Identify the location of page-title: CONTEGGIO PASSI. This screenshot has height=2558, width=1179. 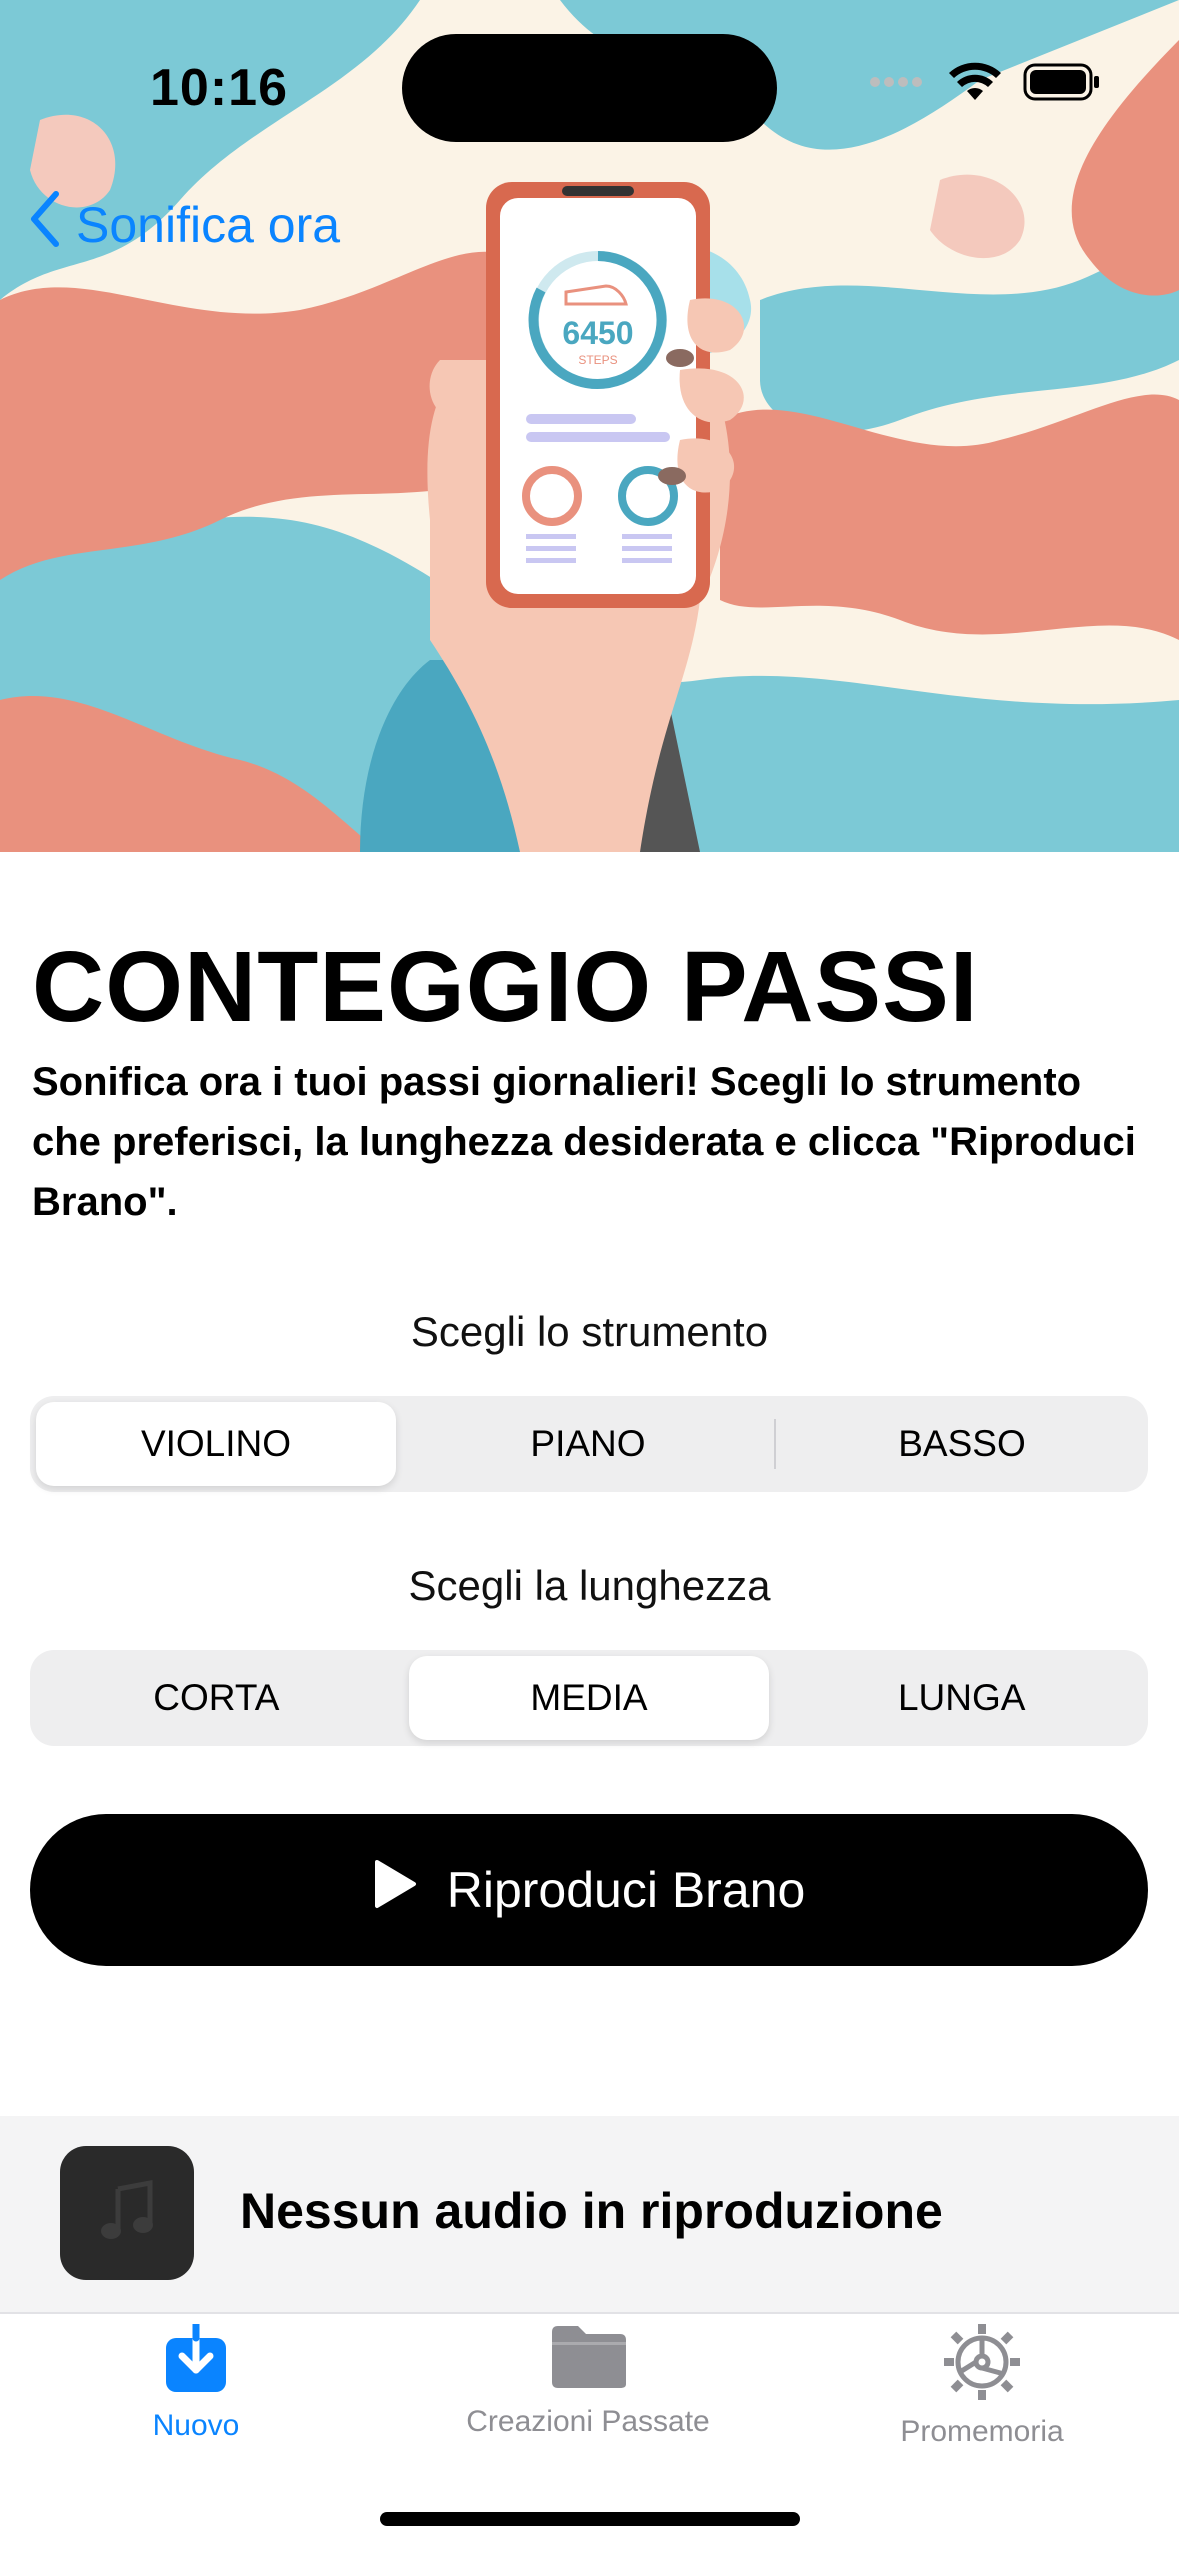
(505, 987).